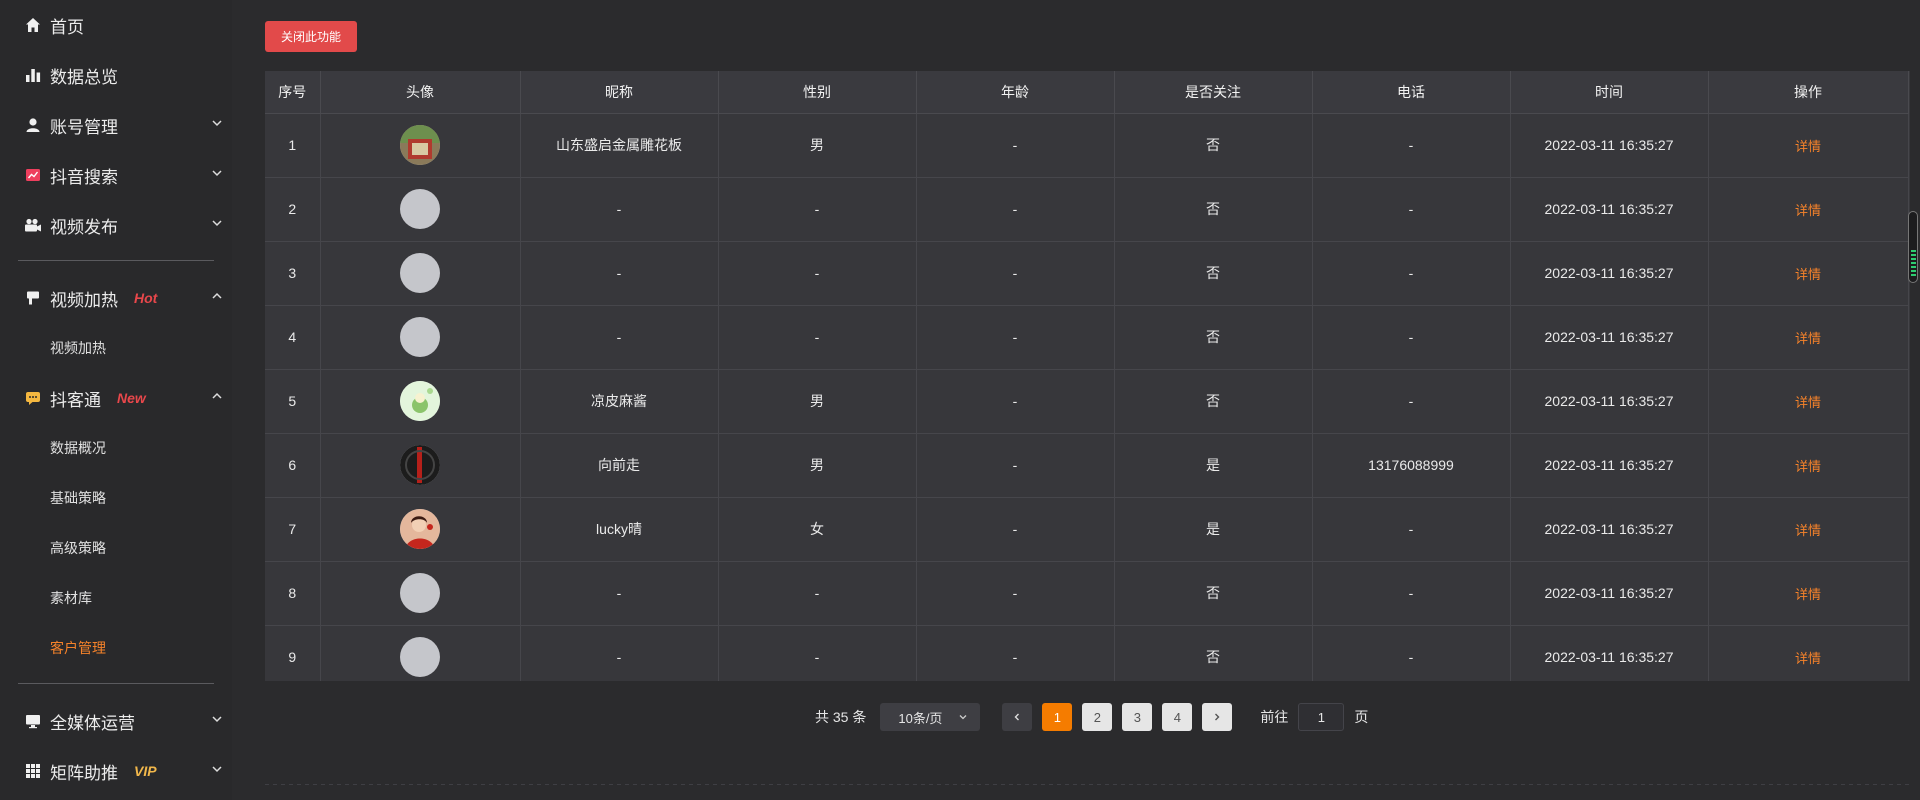 Image resolution: width=1920 pixels, height=800 pixels. What do you see at coordinates (116, 771) in the screenshot?
I see `sidebar-item-matrix-boost: 矩阵助推 VIP` at bounding box center [116, 771].